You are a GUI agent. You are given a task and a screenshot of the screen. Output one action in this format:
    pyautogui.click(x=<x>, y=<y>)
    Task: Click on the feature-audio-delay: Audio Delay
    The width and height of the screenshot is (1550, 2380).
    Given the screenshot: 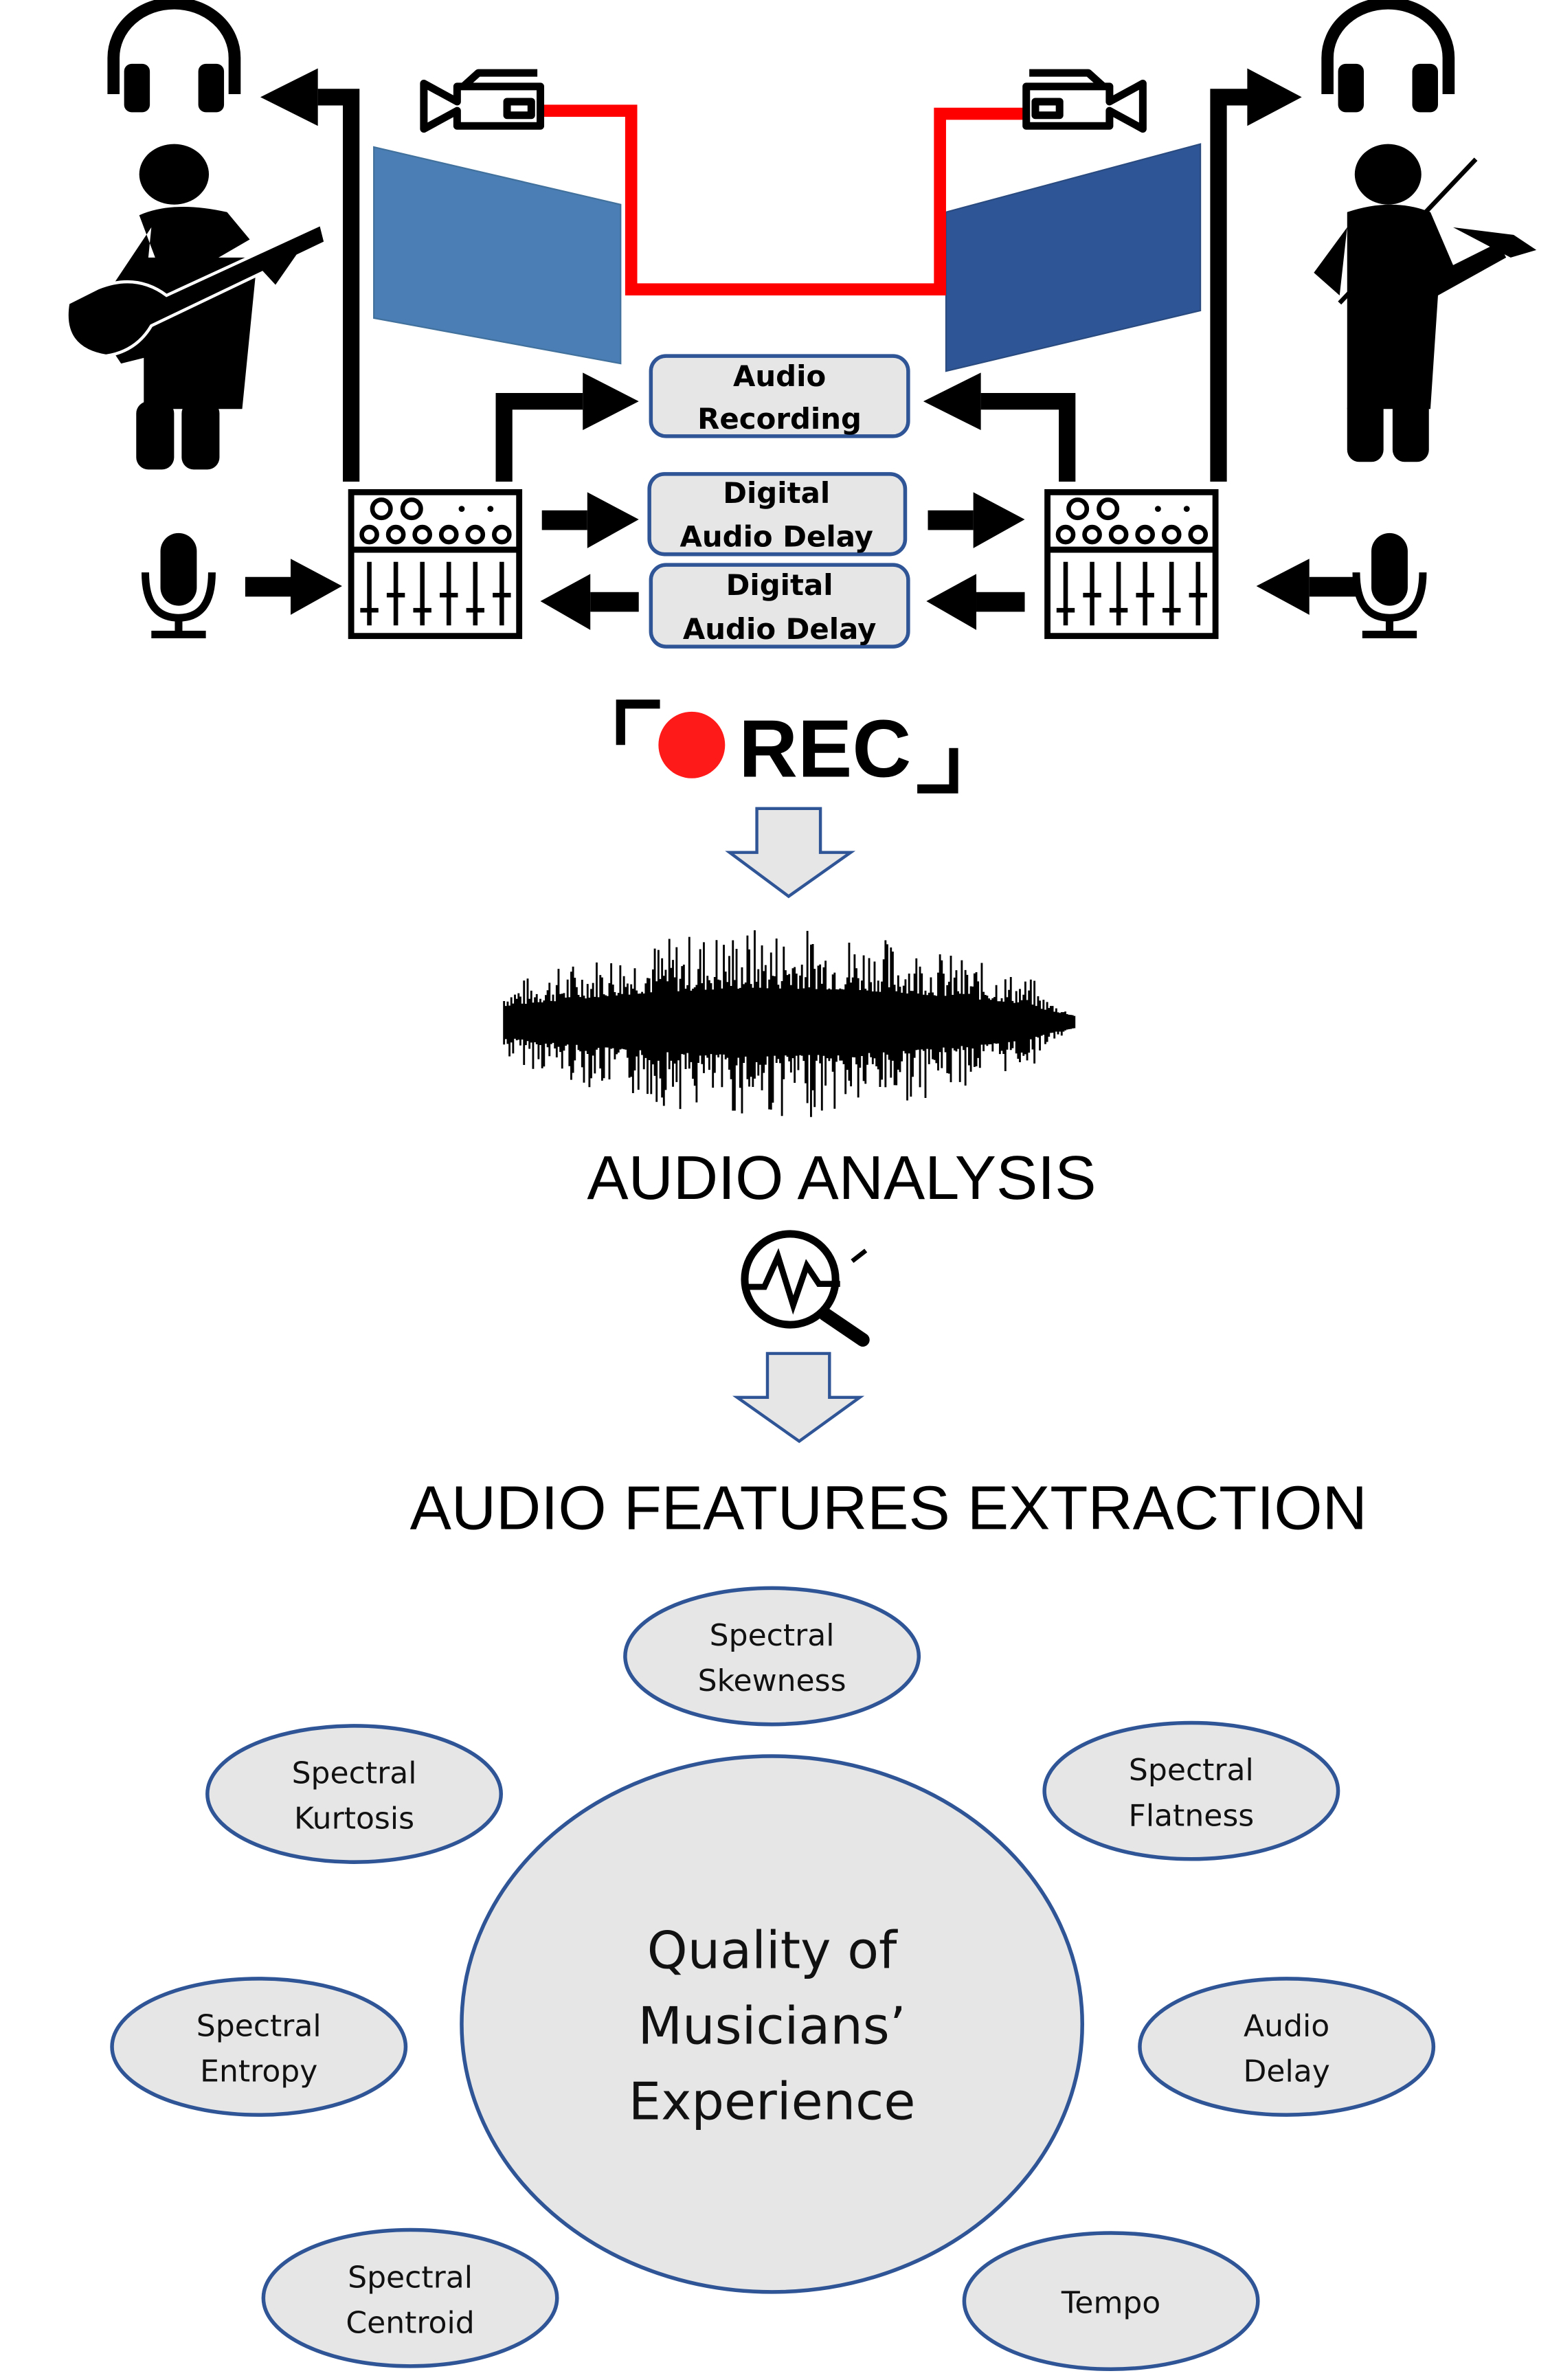 What is the action you would take?
    pyautogui.click(x=1287, y=2047)
    